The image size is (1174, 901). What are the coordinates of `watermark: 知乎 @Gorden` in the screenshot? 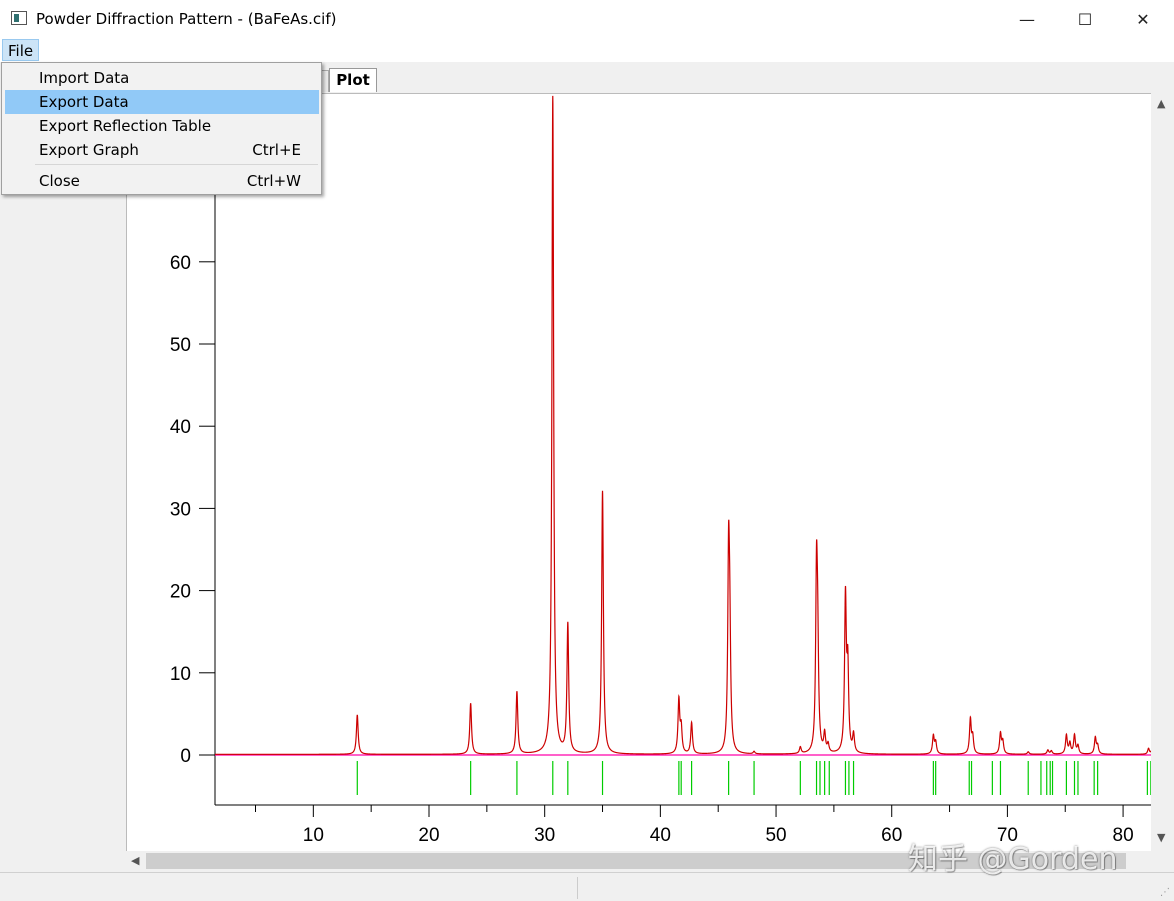 It's located at (1013, 859).